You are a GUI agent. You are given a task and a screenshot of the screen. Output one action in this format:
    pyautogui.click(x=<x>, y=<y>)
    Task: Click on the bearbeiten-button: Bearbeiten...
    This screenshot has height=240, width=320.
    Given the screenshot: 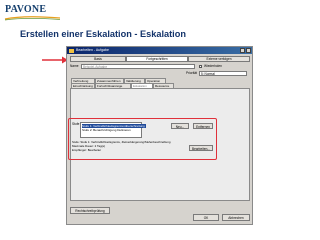 What is the action you would take?
    pyautogui.click(x=201, y=148)
    